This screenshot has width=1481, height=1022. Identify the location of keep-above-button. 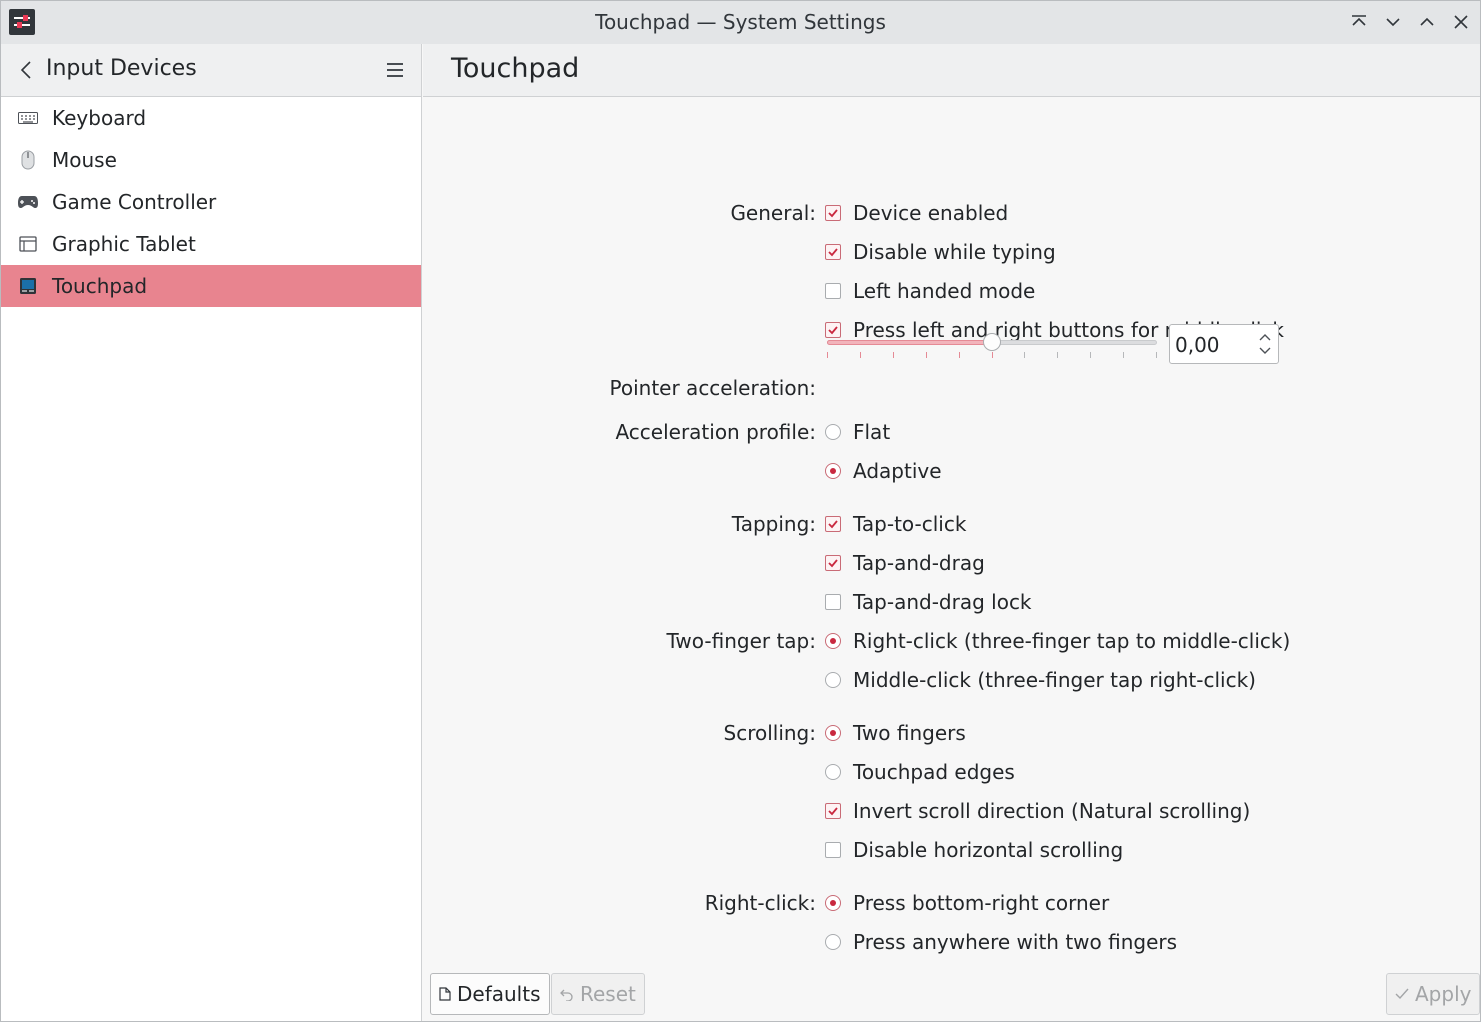
(1359, 22).